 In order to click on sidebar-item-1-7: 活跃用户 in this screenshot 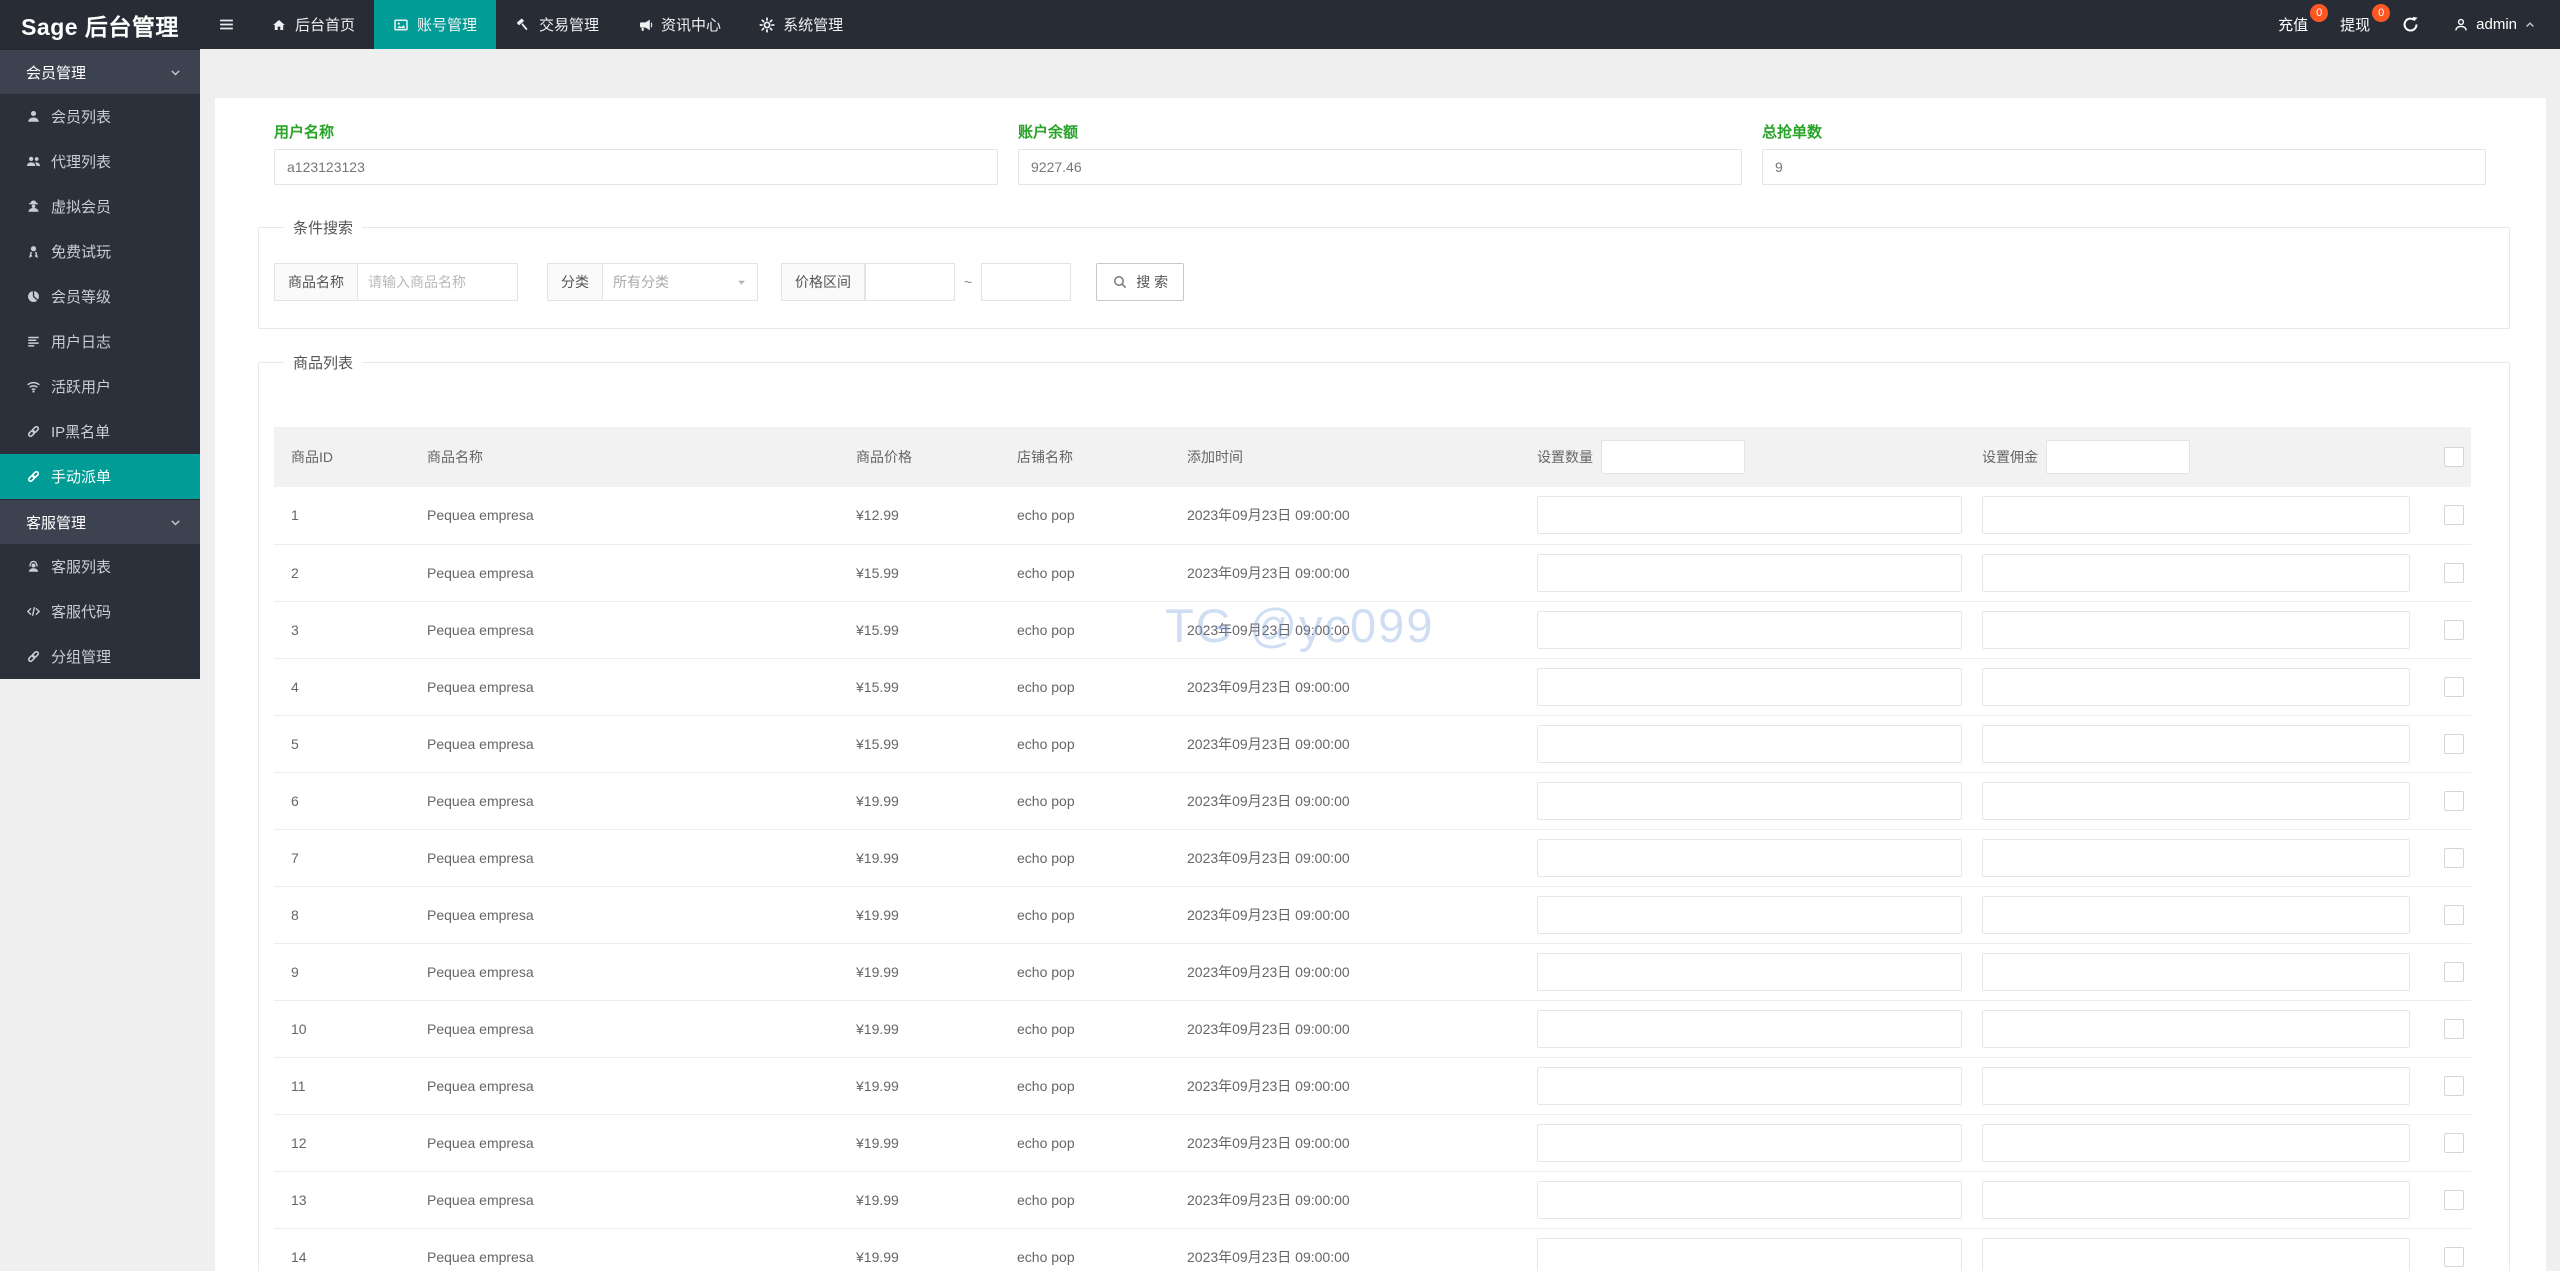, I will do `click(100, 386)`.